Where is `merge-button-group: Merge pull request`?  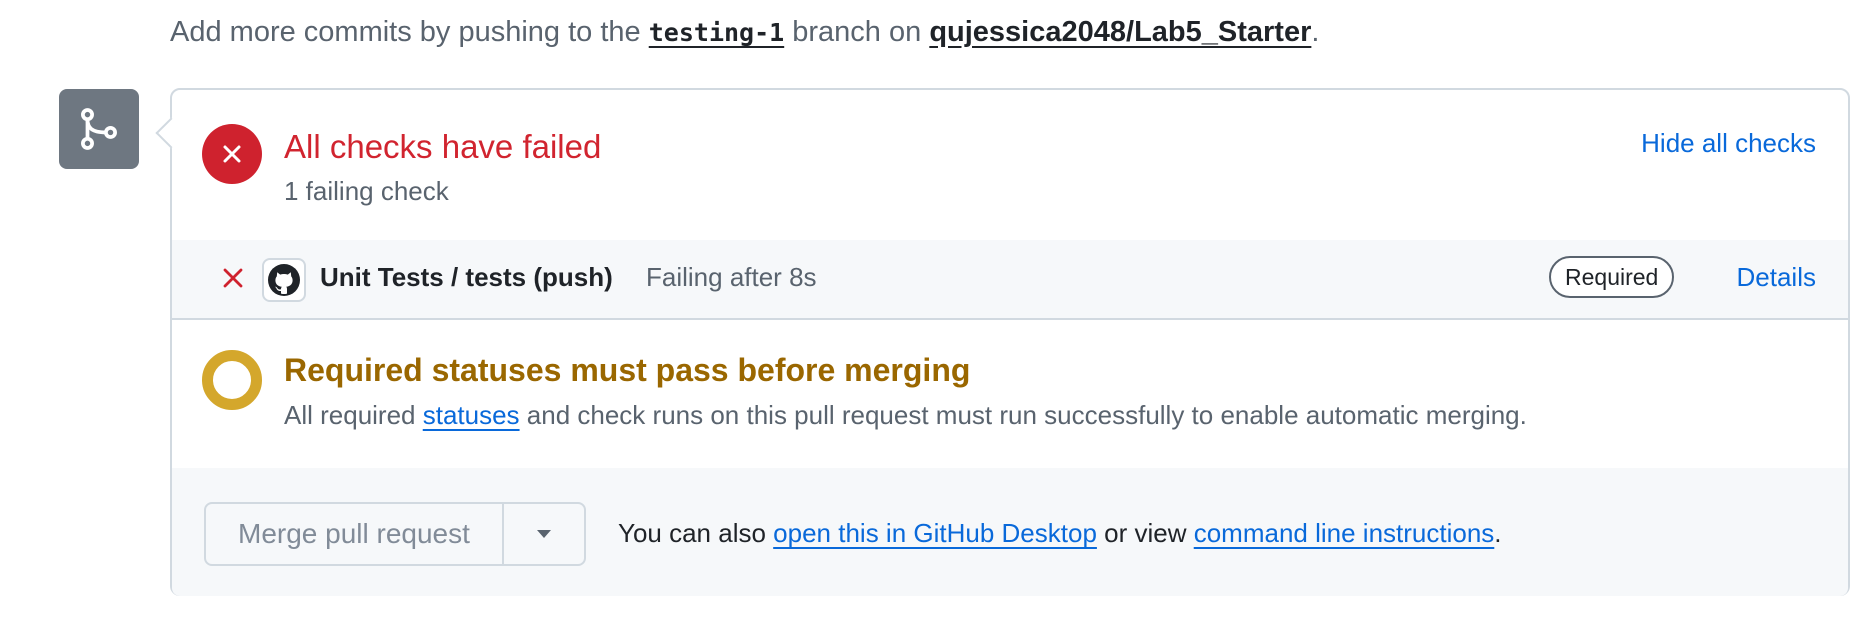 merge-button-group: Merge pull request is located at coordinates (395, 534).